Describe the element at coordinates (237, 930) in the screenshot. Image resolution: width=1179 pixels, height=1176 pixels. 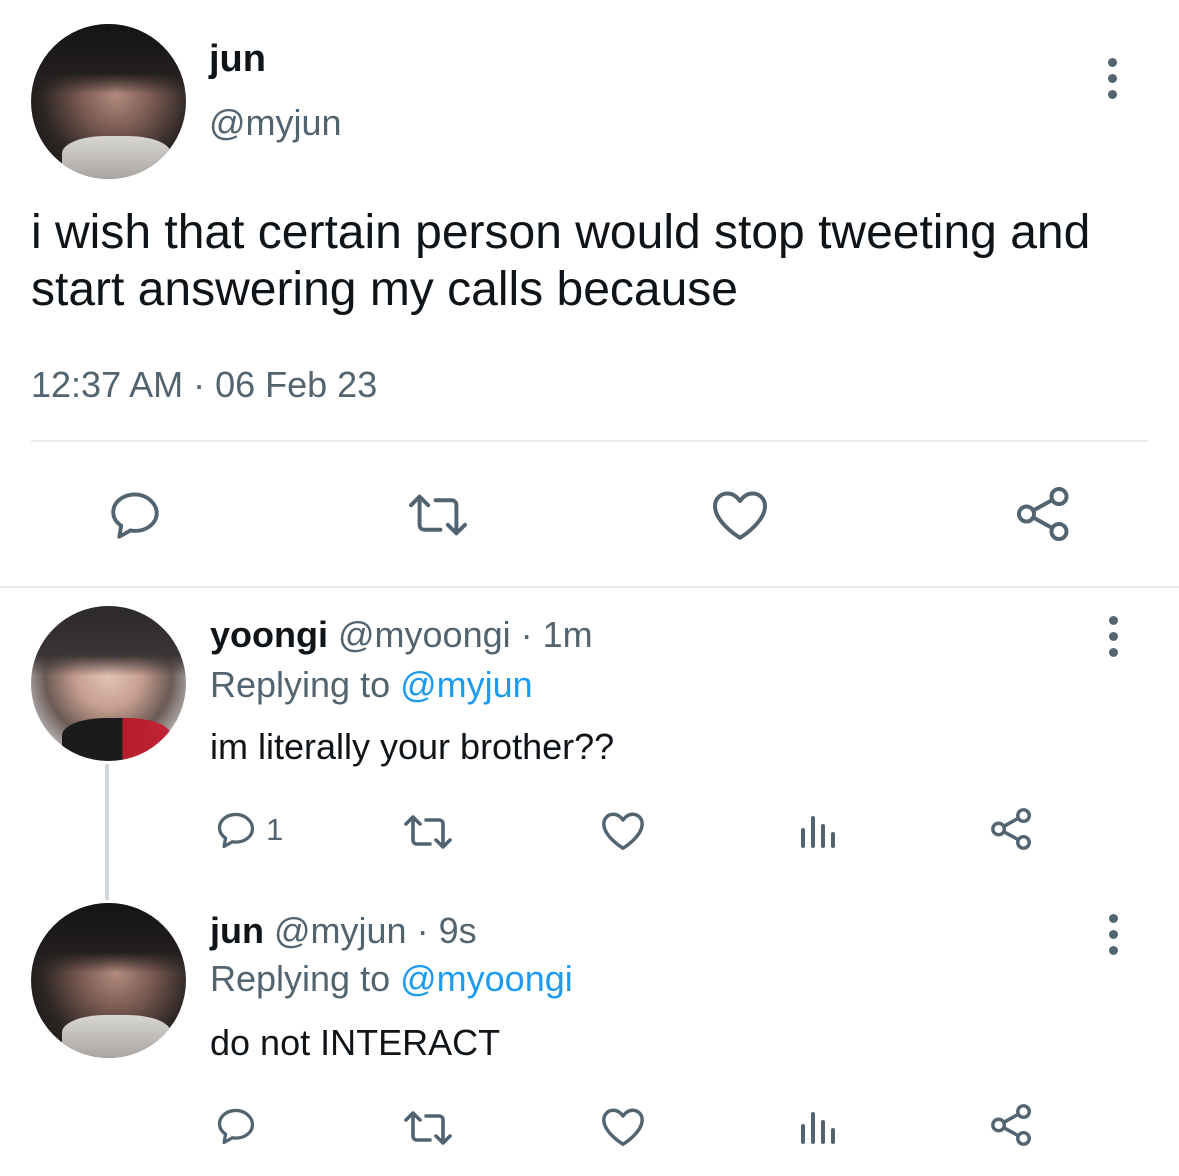
I see `reply-author-name: jun` at that location.